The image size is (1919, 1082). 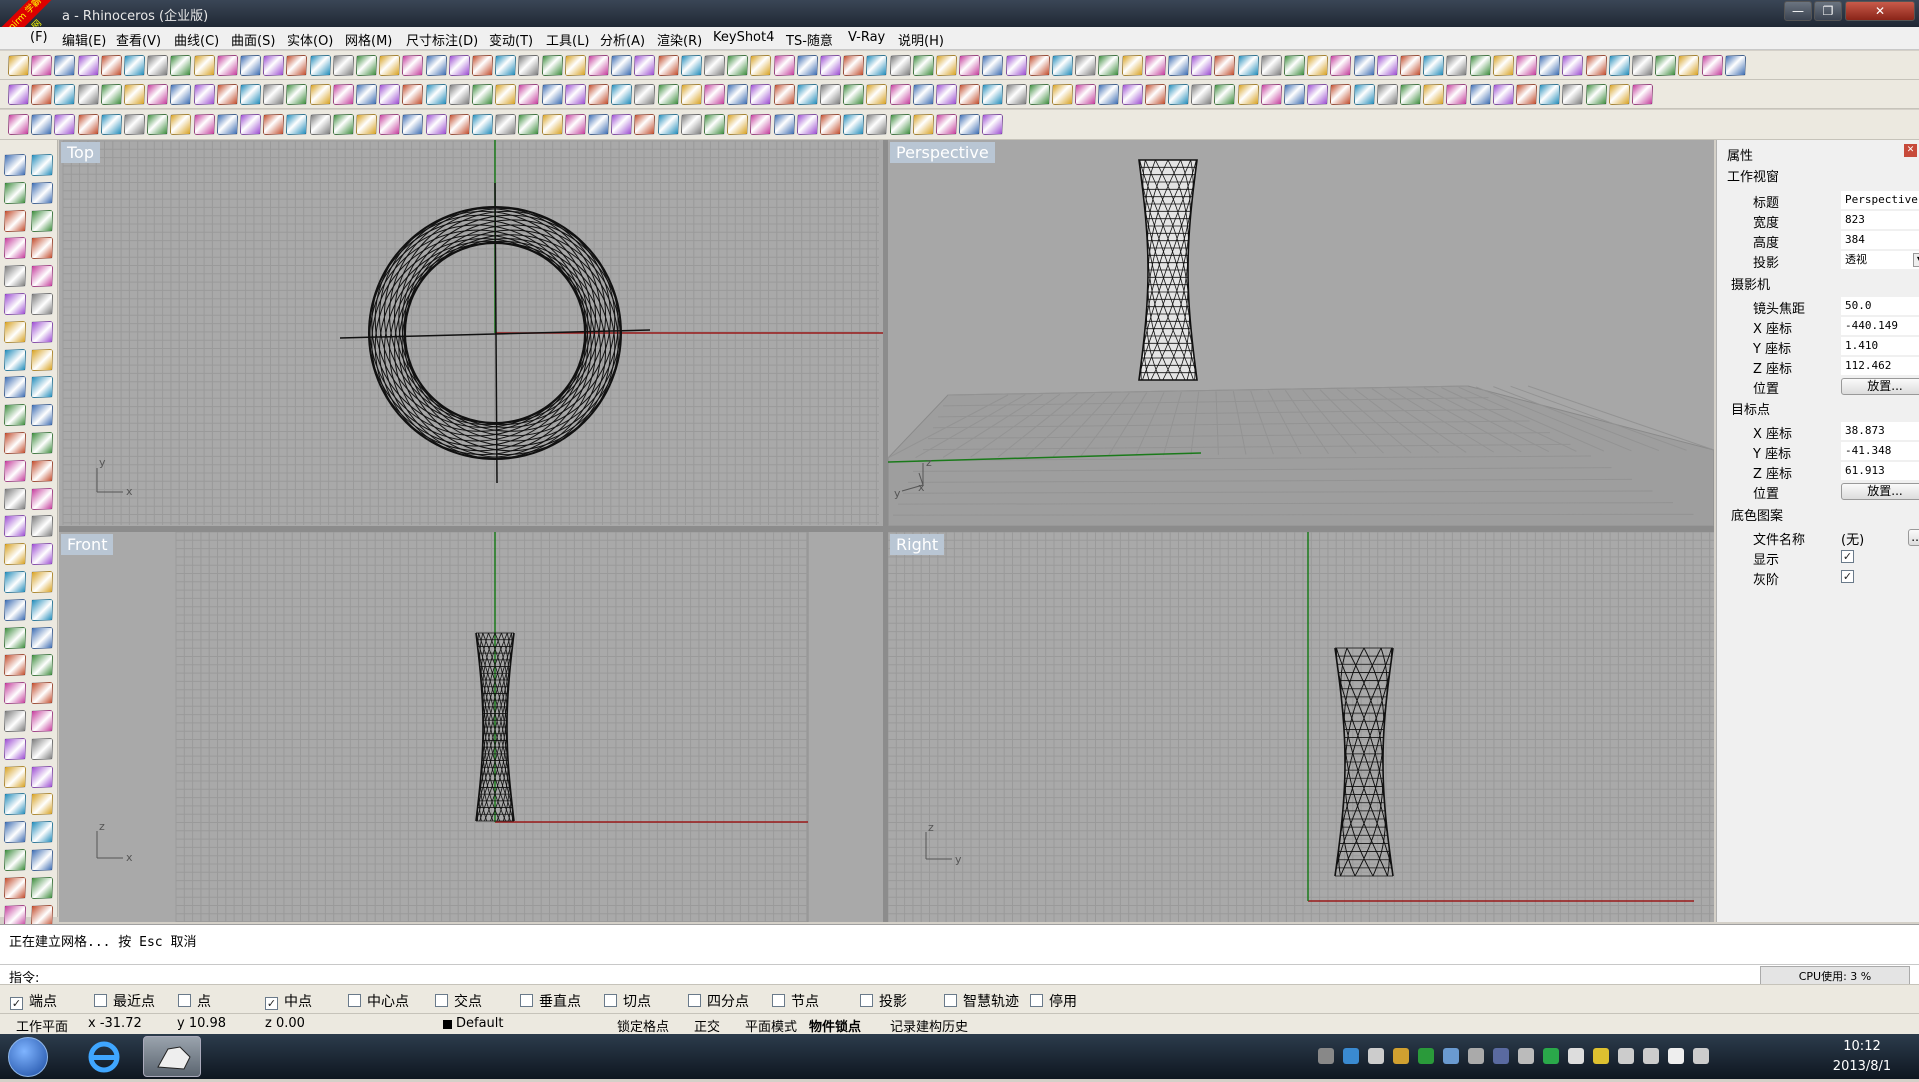 I want to click on viewport-label-top: Top, so click(x=80, y=152).